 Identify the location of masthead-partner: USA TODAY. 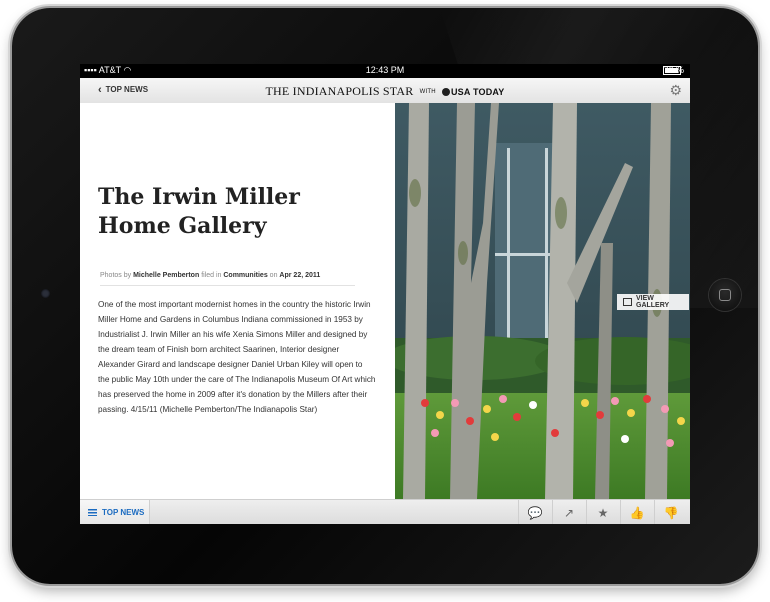
(477, 92).